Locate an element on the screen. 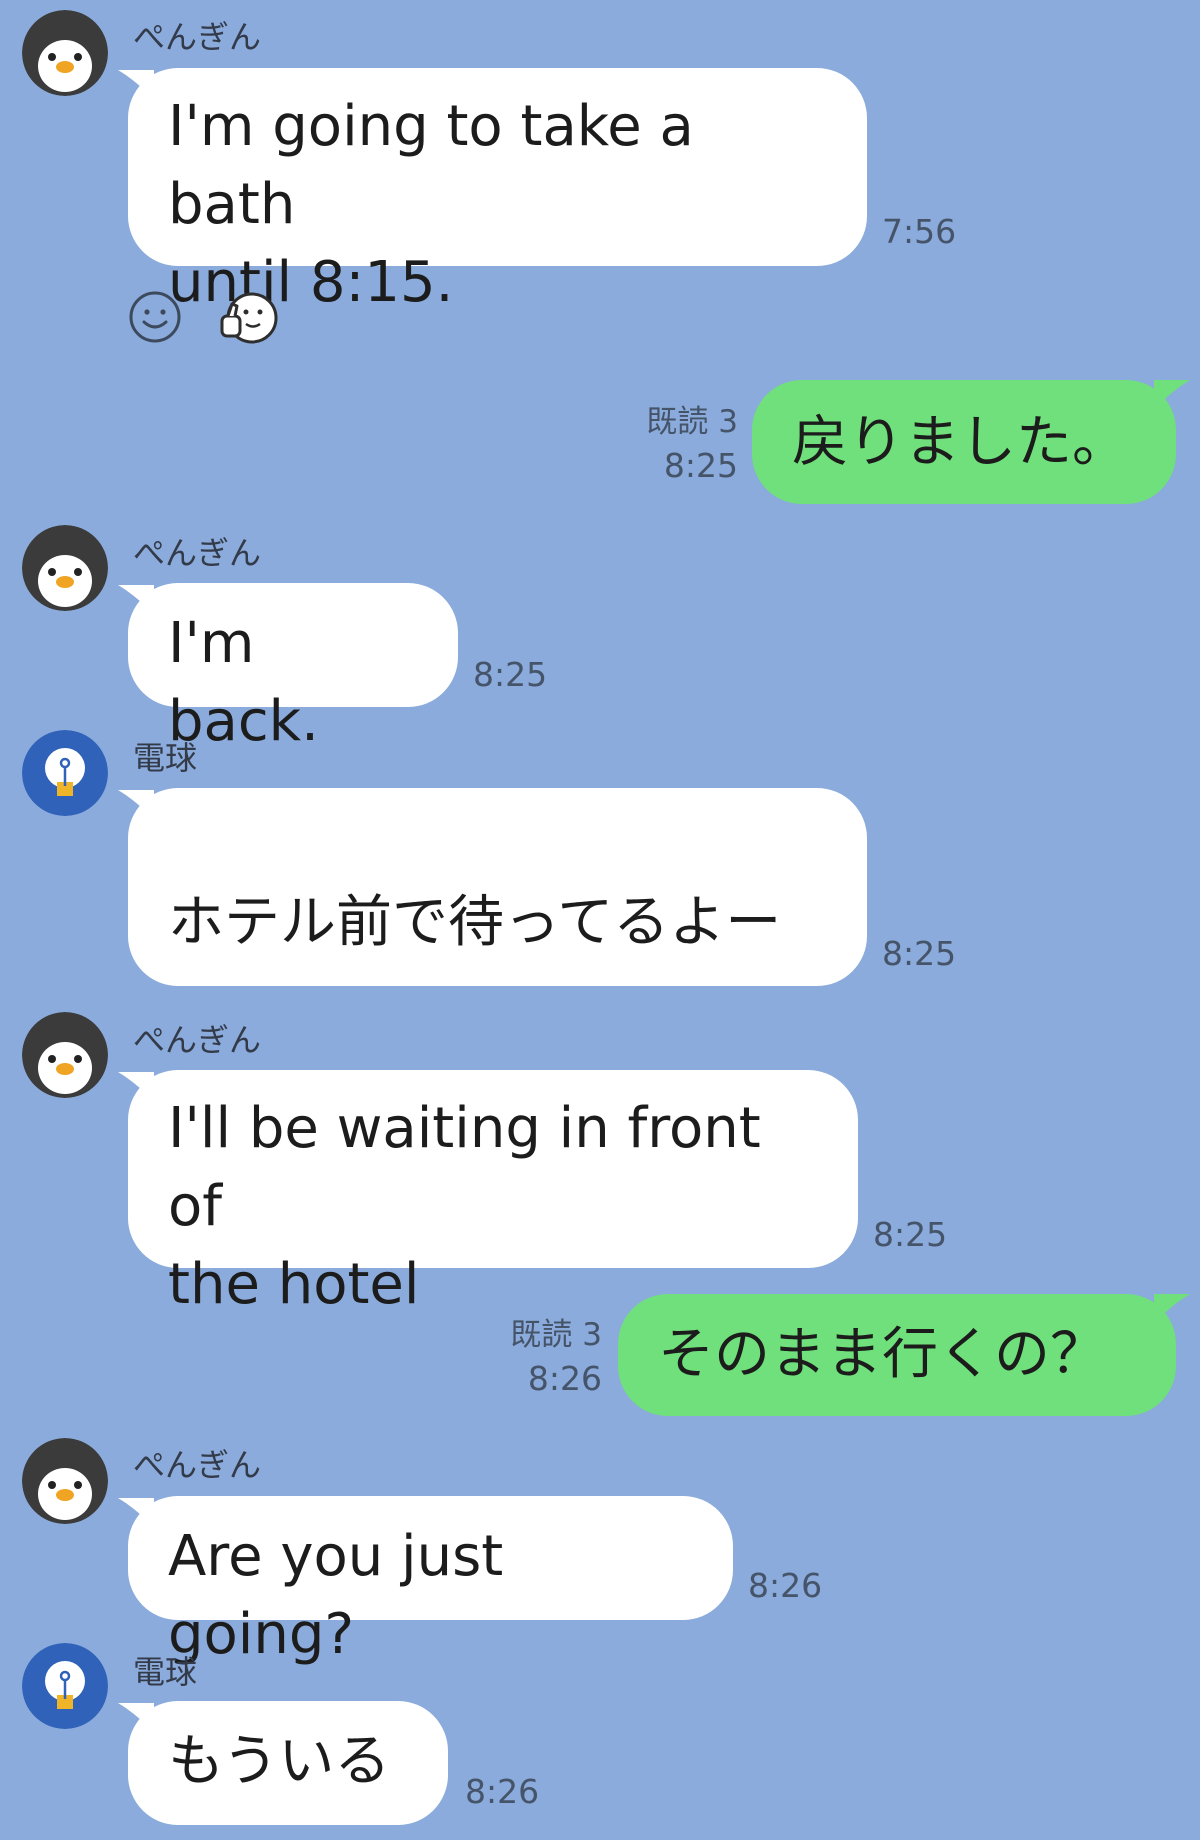  thumbs-up-sticker-icon is located at coordinates (248, 320).